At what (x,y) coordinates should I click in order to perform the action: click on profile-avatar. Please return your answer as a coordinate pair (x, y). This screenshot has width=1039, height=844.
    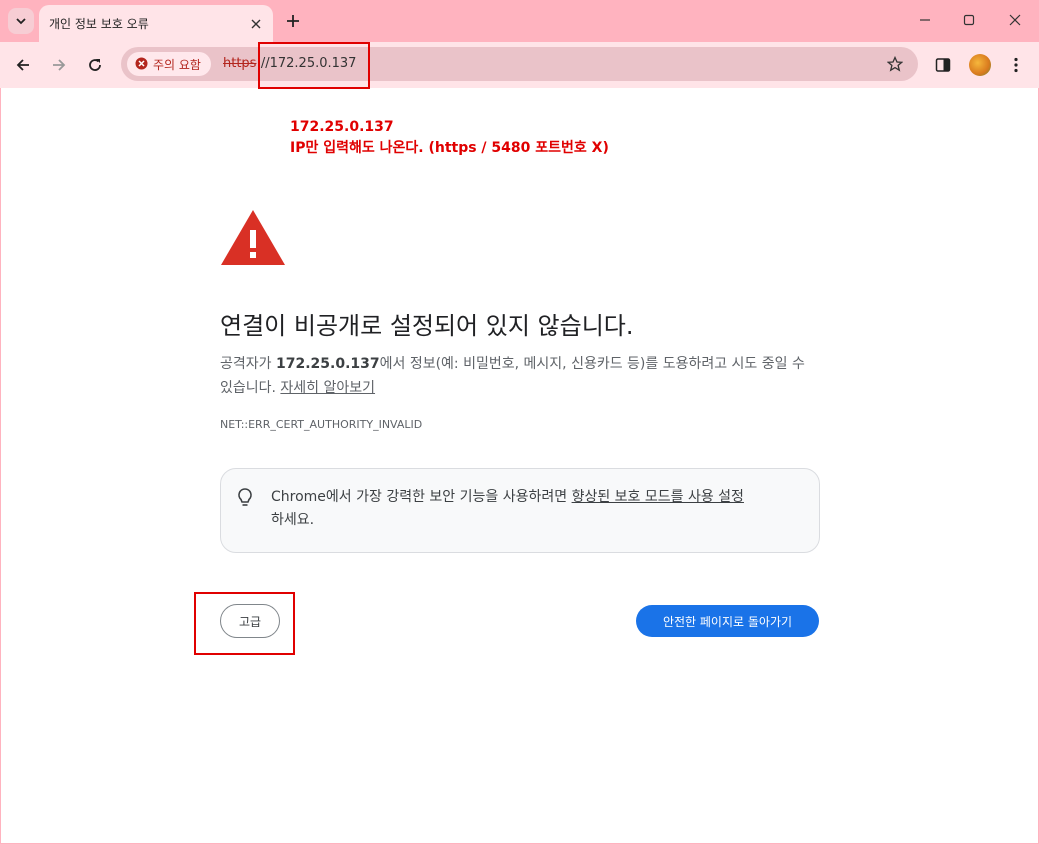
    Looking at the image, I should click on (980, 65).